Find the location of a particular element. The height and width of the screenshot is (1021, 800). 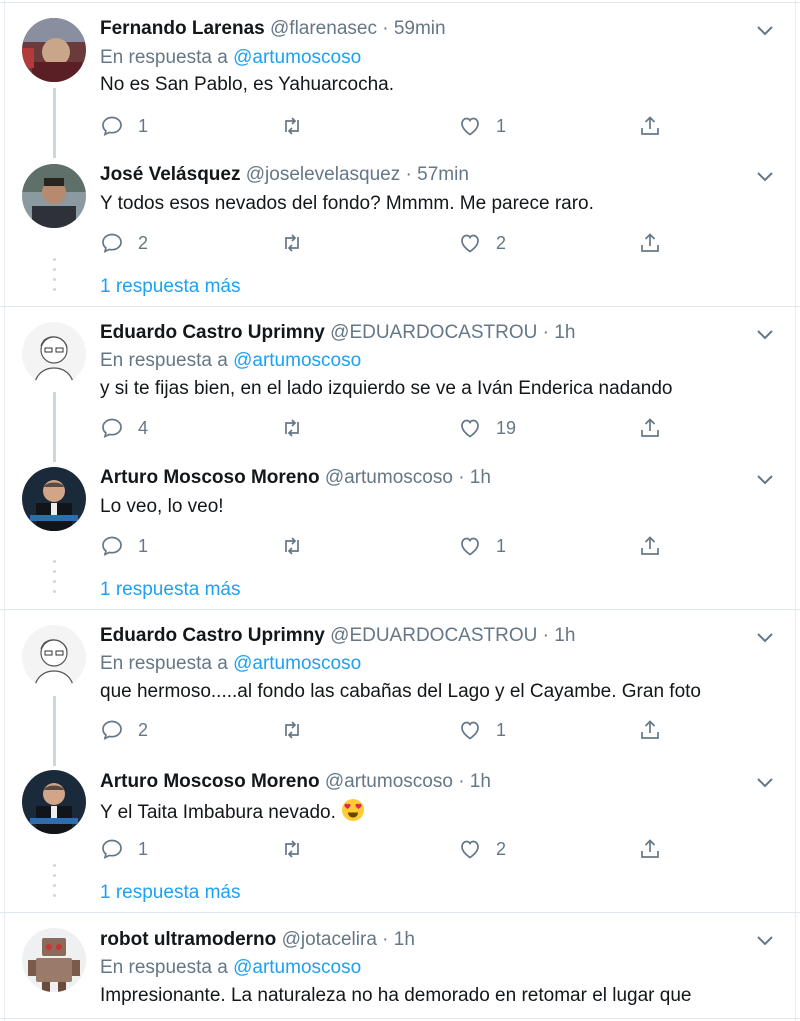

timestamp: 57min is located at coordinates (443, 174).